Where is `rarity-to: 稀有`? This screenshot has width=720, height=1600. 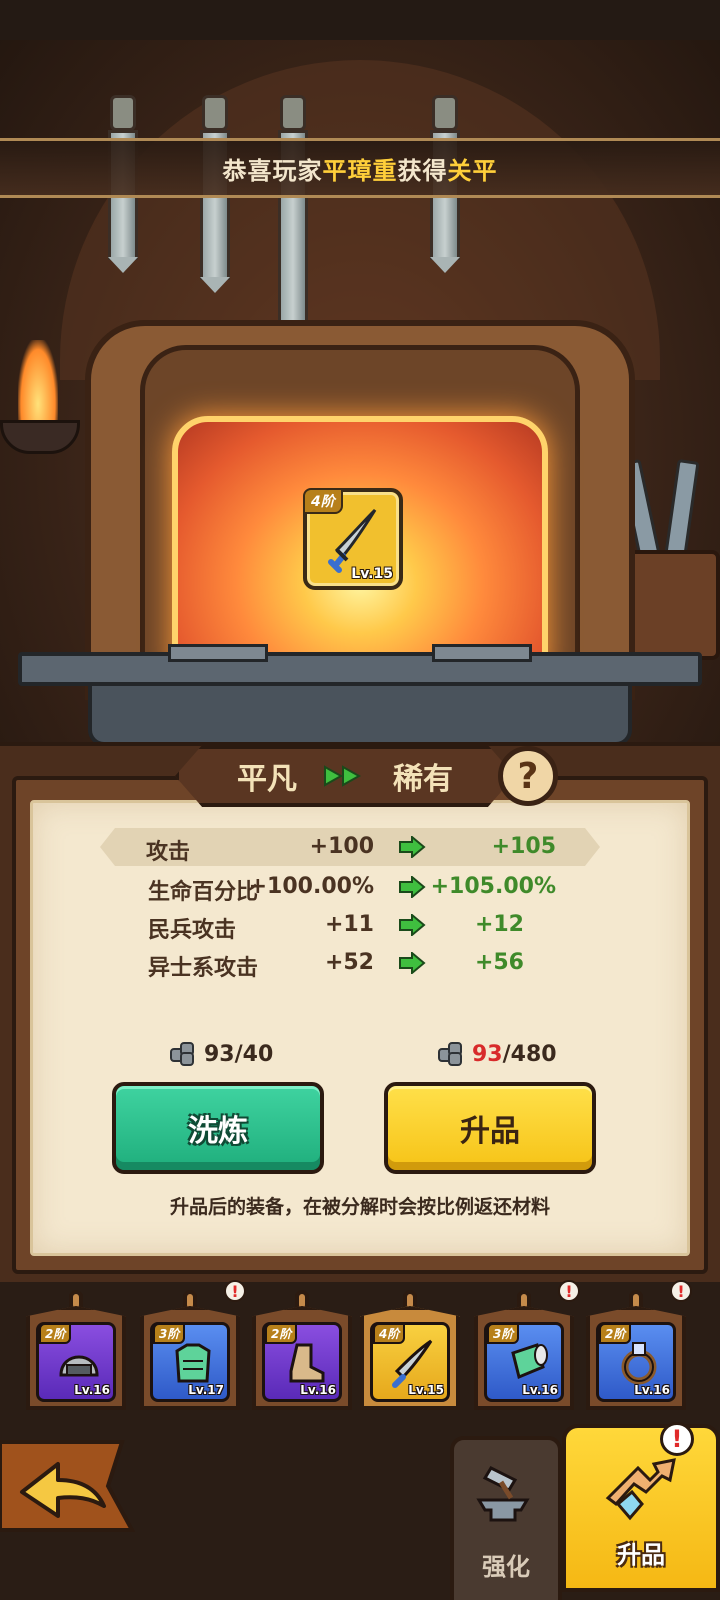 rarity-to: 稀有 is located at coordinates (423, 779).